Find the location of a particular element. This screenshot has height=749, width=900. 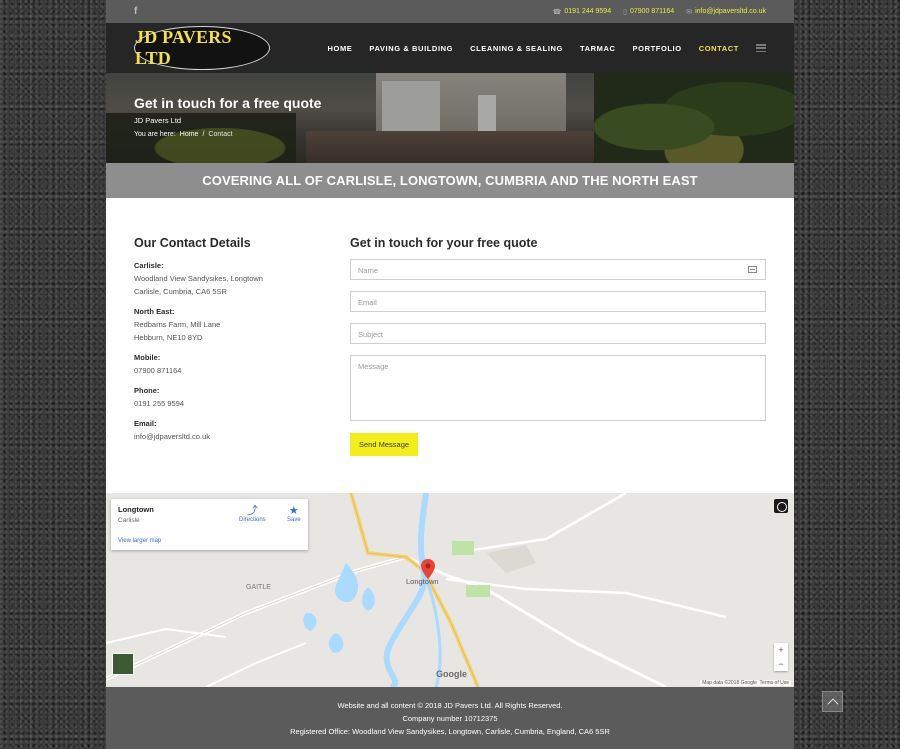

breadcrumb-prefix: You are here: is located at coordinates (155, 134).